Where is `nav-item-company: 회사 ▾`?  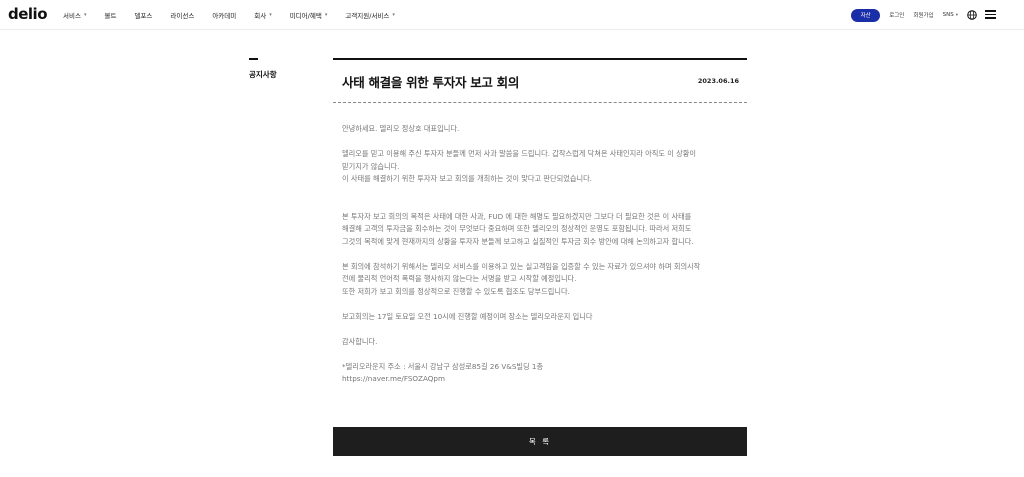
nav-item-company: 회사 ▾ is located at coordinates (262, 15).